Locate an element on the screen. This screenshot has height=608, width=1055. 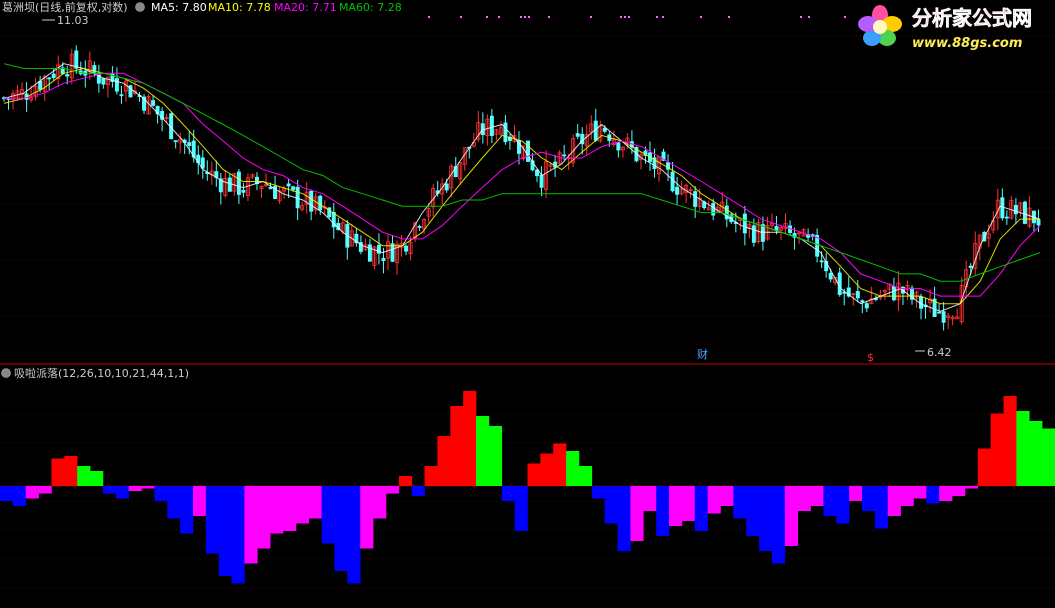
indicator-toggle-icon is located at coordinates (6, 373).